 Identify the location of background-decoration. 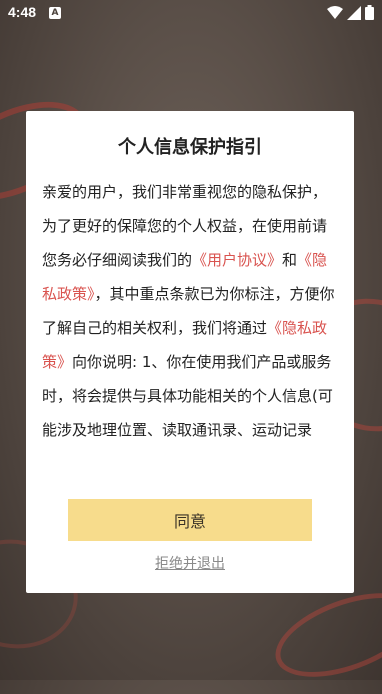
(323, 635).